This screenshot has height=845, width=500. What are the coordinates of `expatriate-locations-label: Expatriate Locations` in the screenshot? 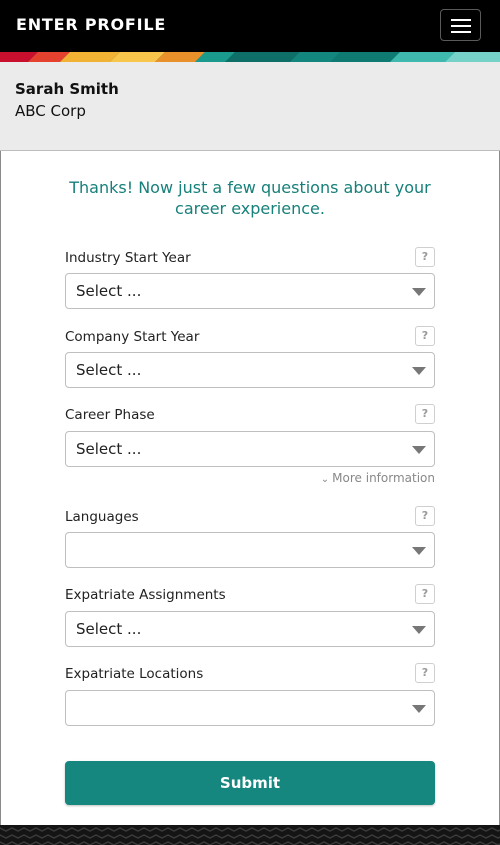 It's located at (134, 674).